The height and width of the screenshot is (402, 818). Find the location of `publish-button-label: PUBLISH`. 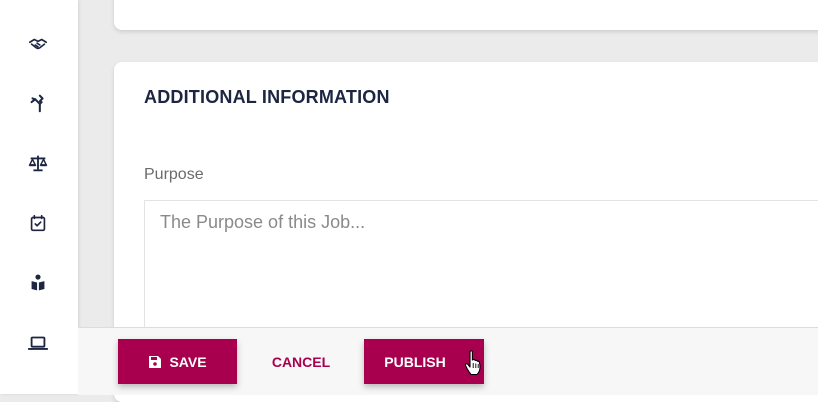

publish-button-label: PUBLISH is located at coordinates (415, 361).